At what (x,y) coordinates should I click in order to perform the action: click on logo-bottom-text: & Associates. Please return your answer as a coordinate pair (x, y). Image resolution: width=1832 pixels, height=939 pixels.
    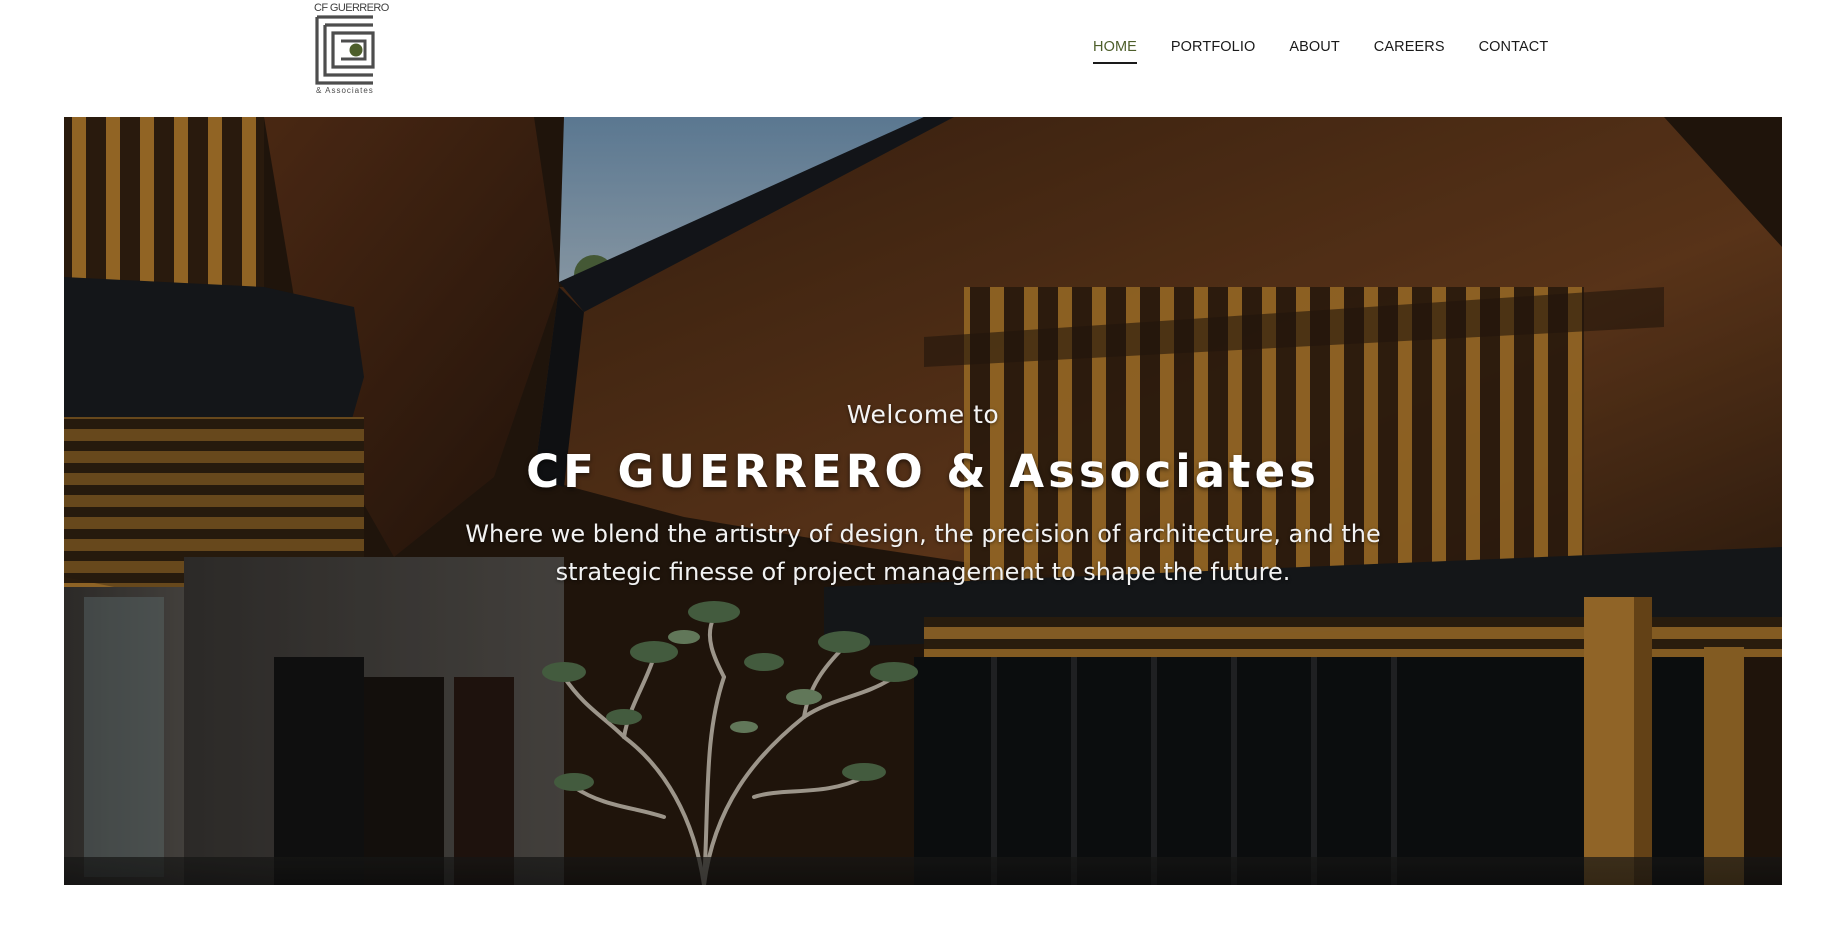
    Looking at the image, I should click on (345, 90).